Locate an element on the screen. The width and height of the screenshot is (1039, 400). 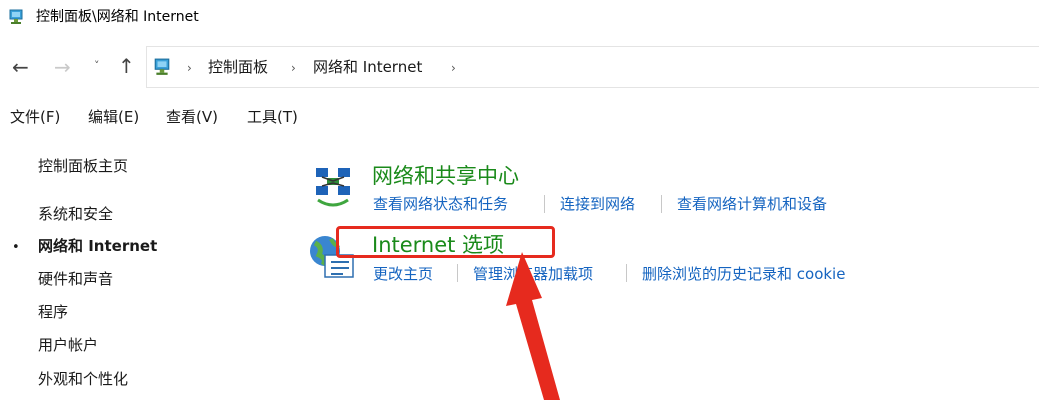
change-homepage-link: 更改主页 is located at coordinates (403, 274).